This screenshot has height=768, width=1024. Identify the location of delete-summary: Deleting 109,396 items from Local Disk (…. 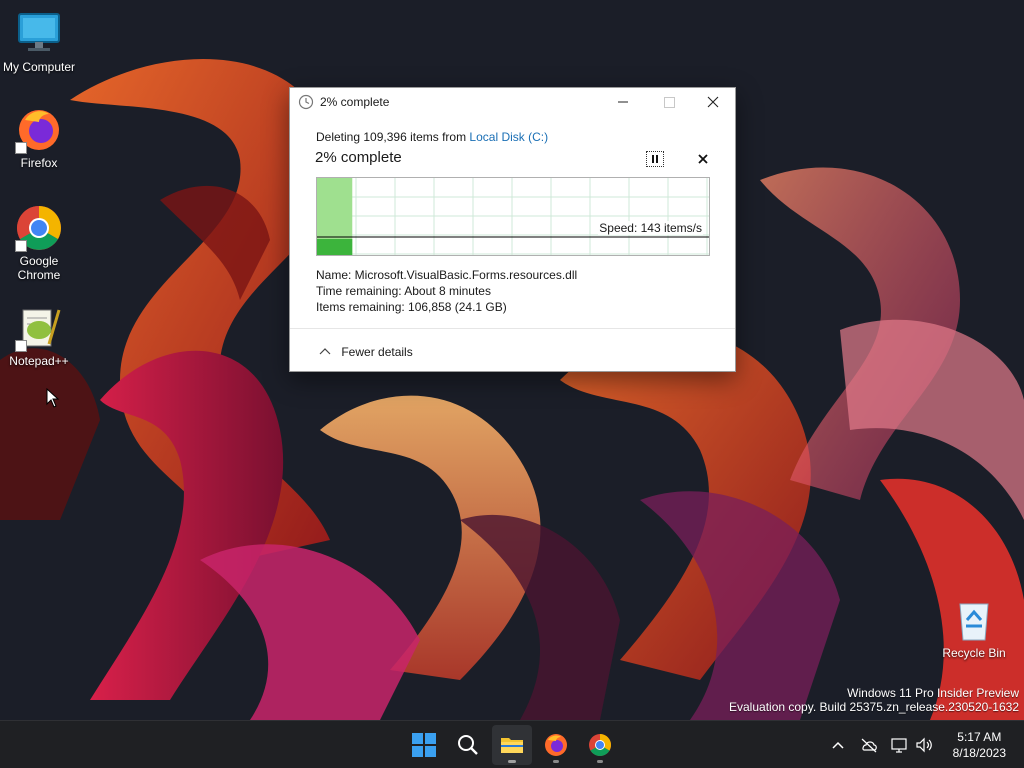
(432, 137).